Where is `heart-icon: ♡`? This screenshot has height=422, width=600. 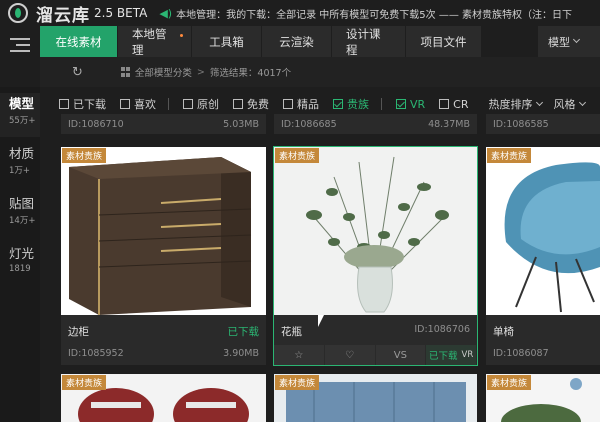
heart-icon: ♡ is located at coordinates (350, 355).